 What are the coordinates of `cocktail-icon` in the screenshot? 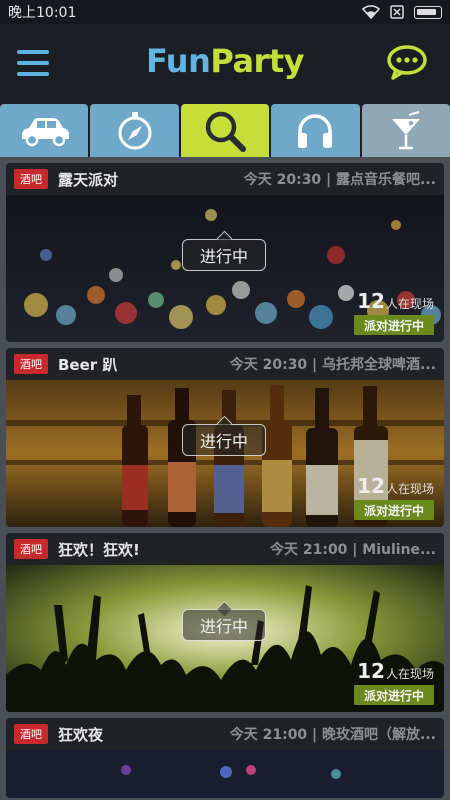 It's located at (405, 129).